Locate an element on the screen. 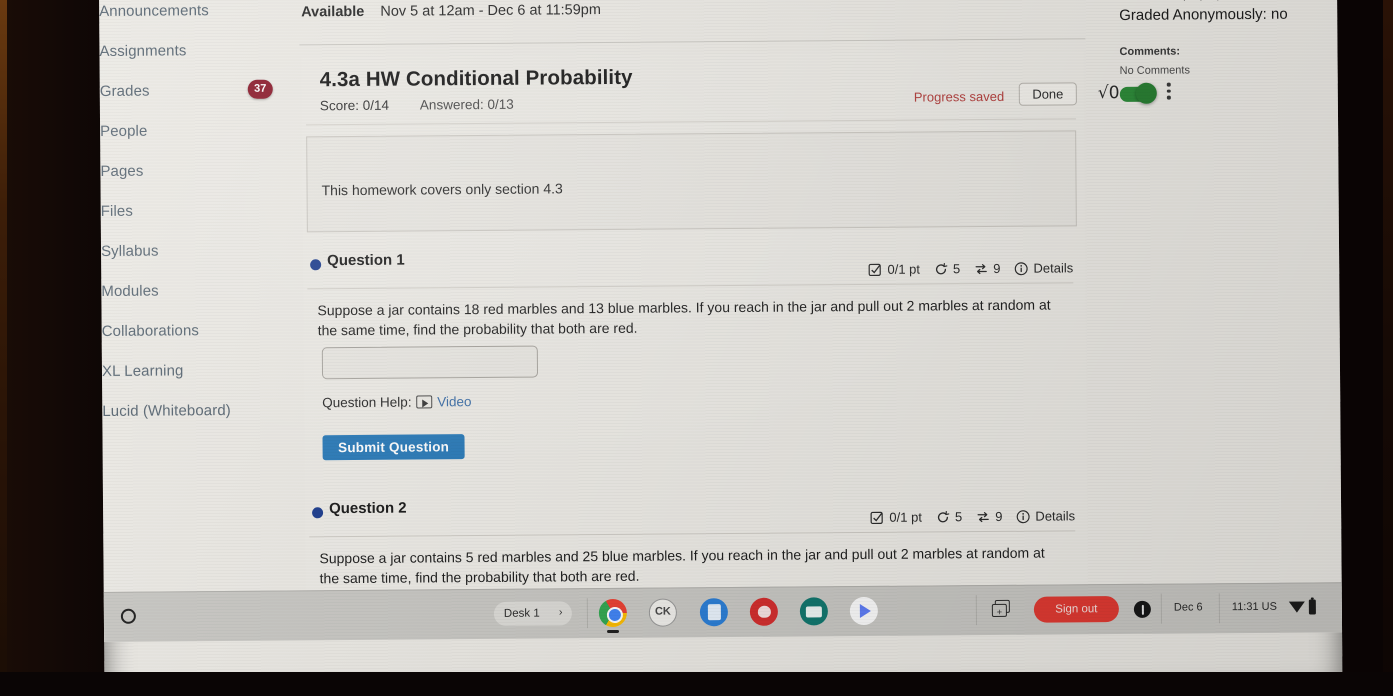 This screenshot has height=696, width=1393. homework-answered: Answered: 0/13 is located at coordinates (466, 104).